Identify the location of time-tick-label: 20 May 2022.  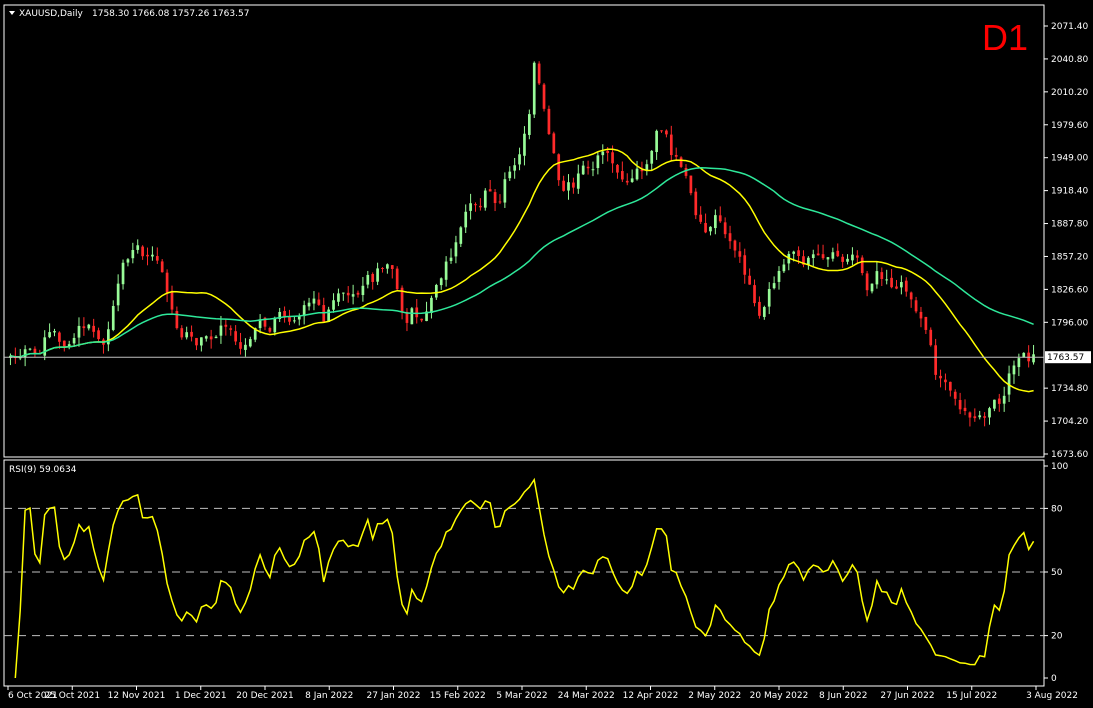
(779, 696).